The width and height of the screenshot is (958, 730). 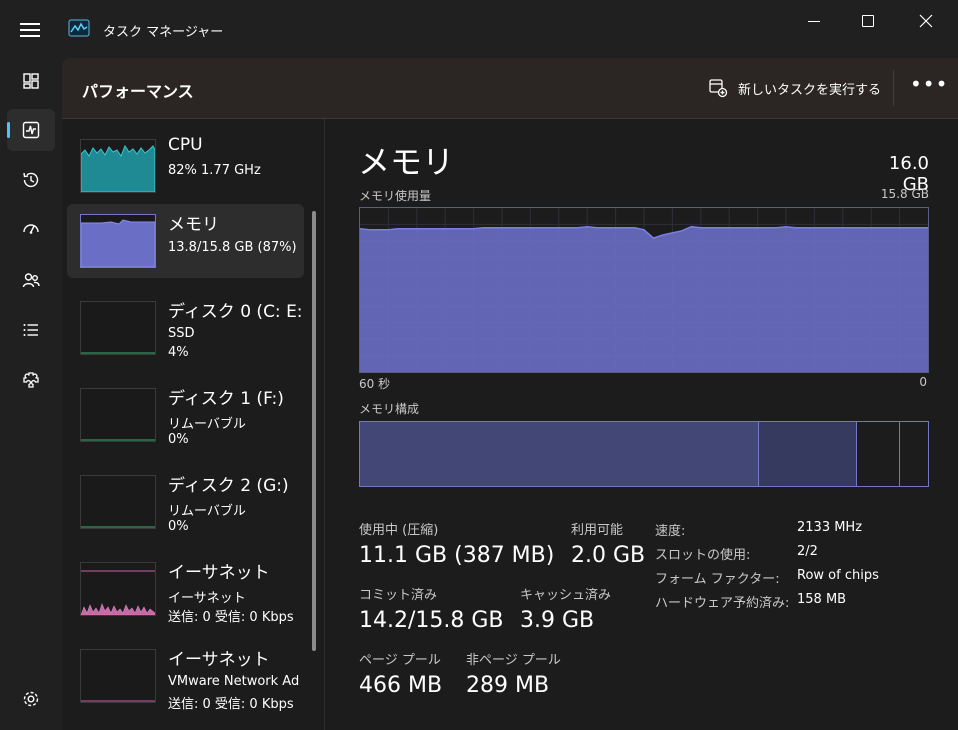 I want to click on paged-pool-label: ページ プール, so click(x=400, y=660).